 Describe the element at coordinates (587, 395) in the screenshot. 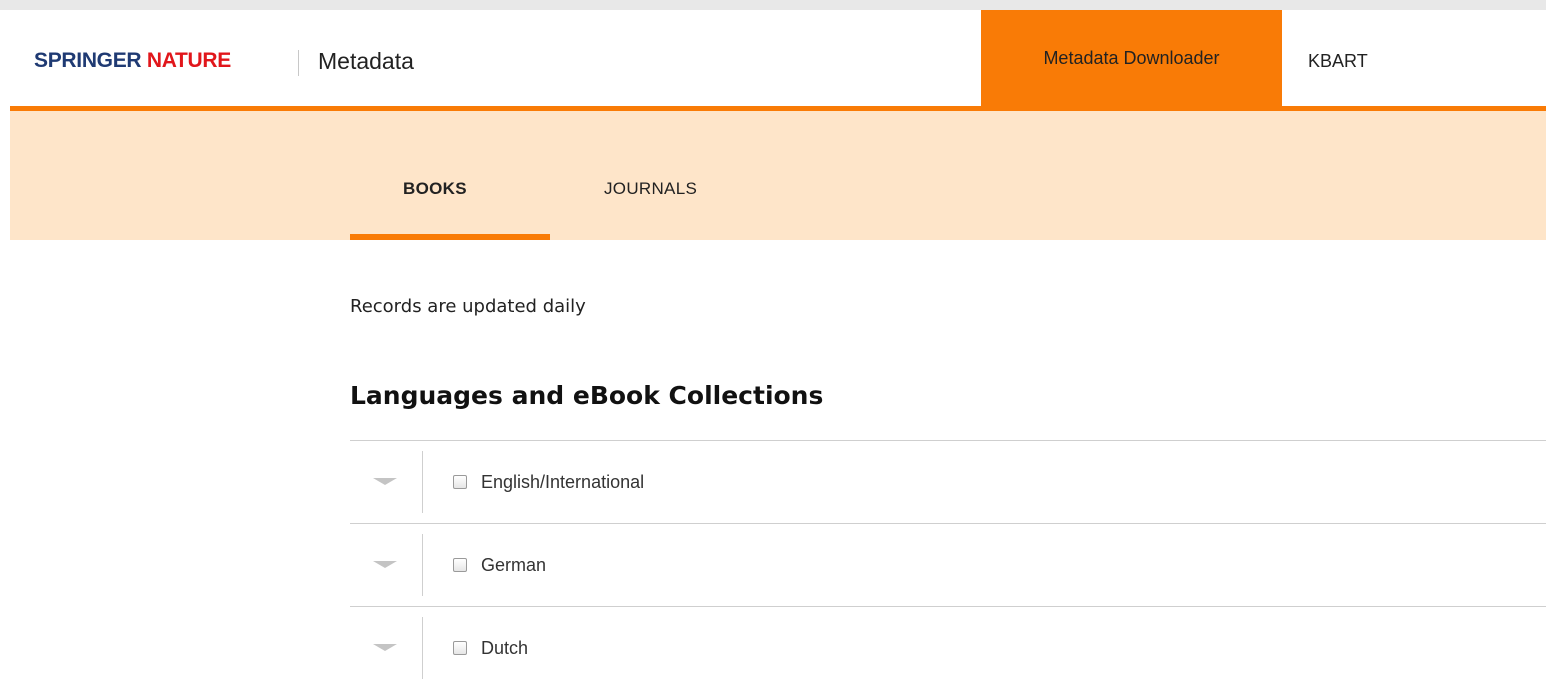

I see `section-title: Languages and eBook Collections` at that location.